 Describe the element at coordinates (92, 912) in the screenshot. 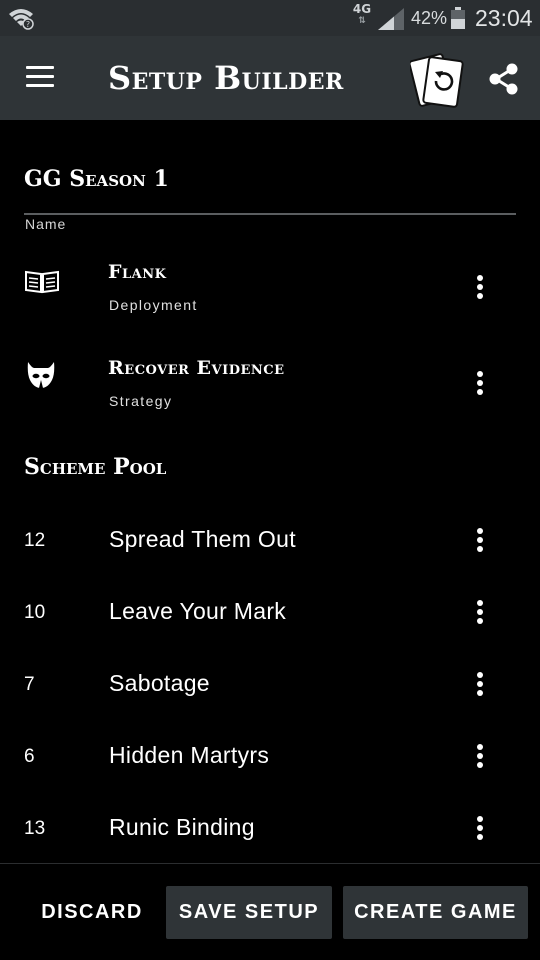

I see `discard-button: DISCARD` at that location.